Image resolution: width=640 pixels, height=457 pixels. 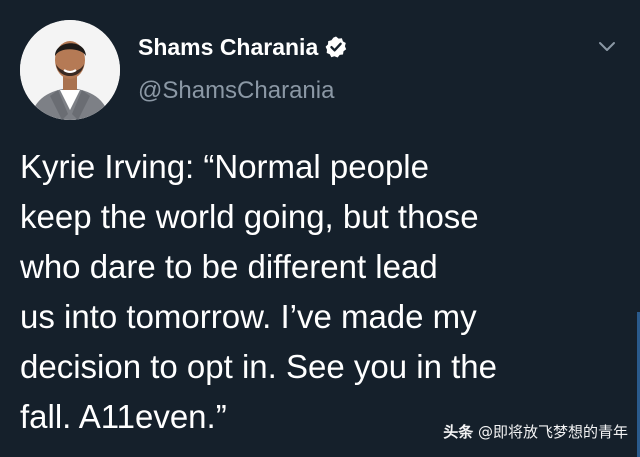 I want to click on author-name-row: Shams Charania, so click(x=243, y=47).